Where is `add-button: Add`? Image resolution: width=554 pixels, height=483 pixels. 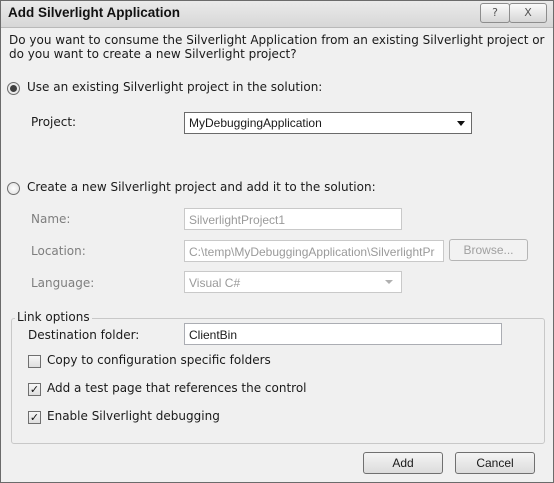 add-button: Add is located at coordinates (403, 463).